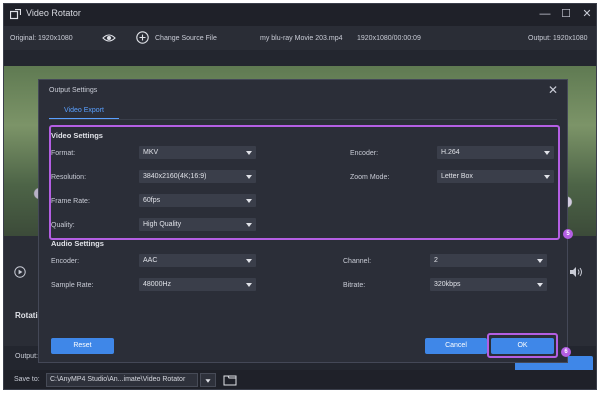  I want to click on bitrate-select: 320kbps, so click(488, 284).